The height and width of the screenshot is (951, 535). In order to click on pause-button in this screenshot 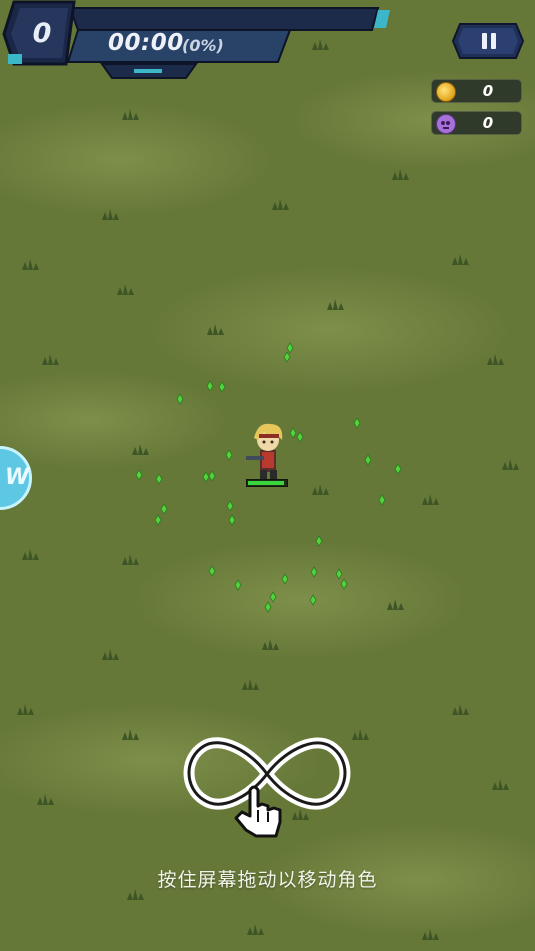, I will do `click(488, 41)`.